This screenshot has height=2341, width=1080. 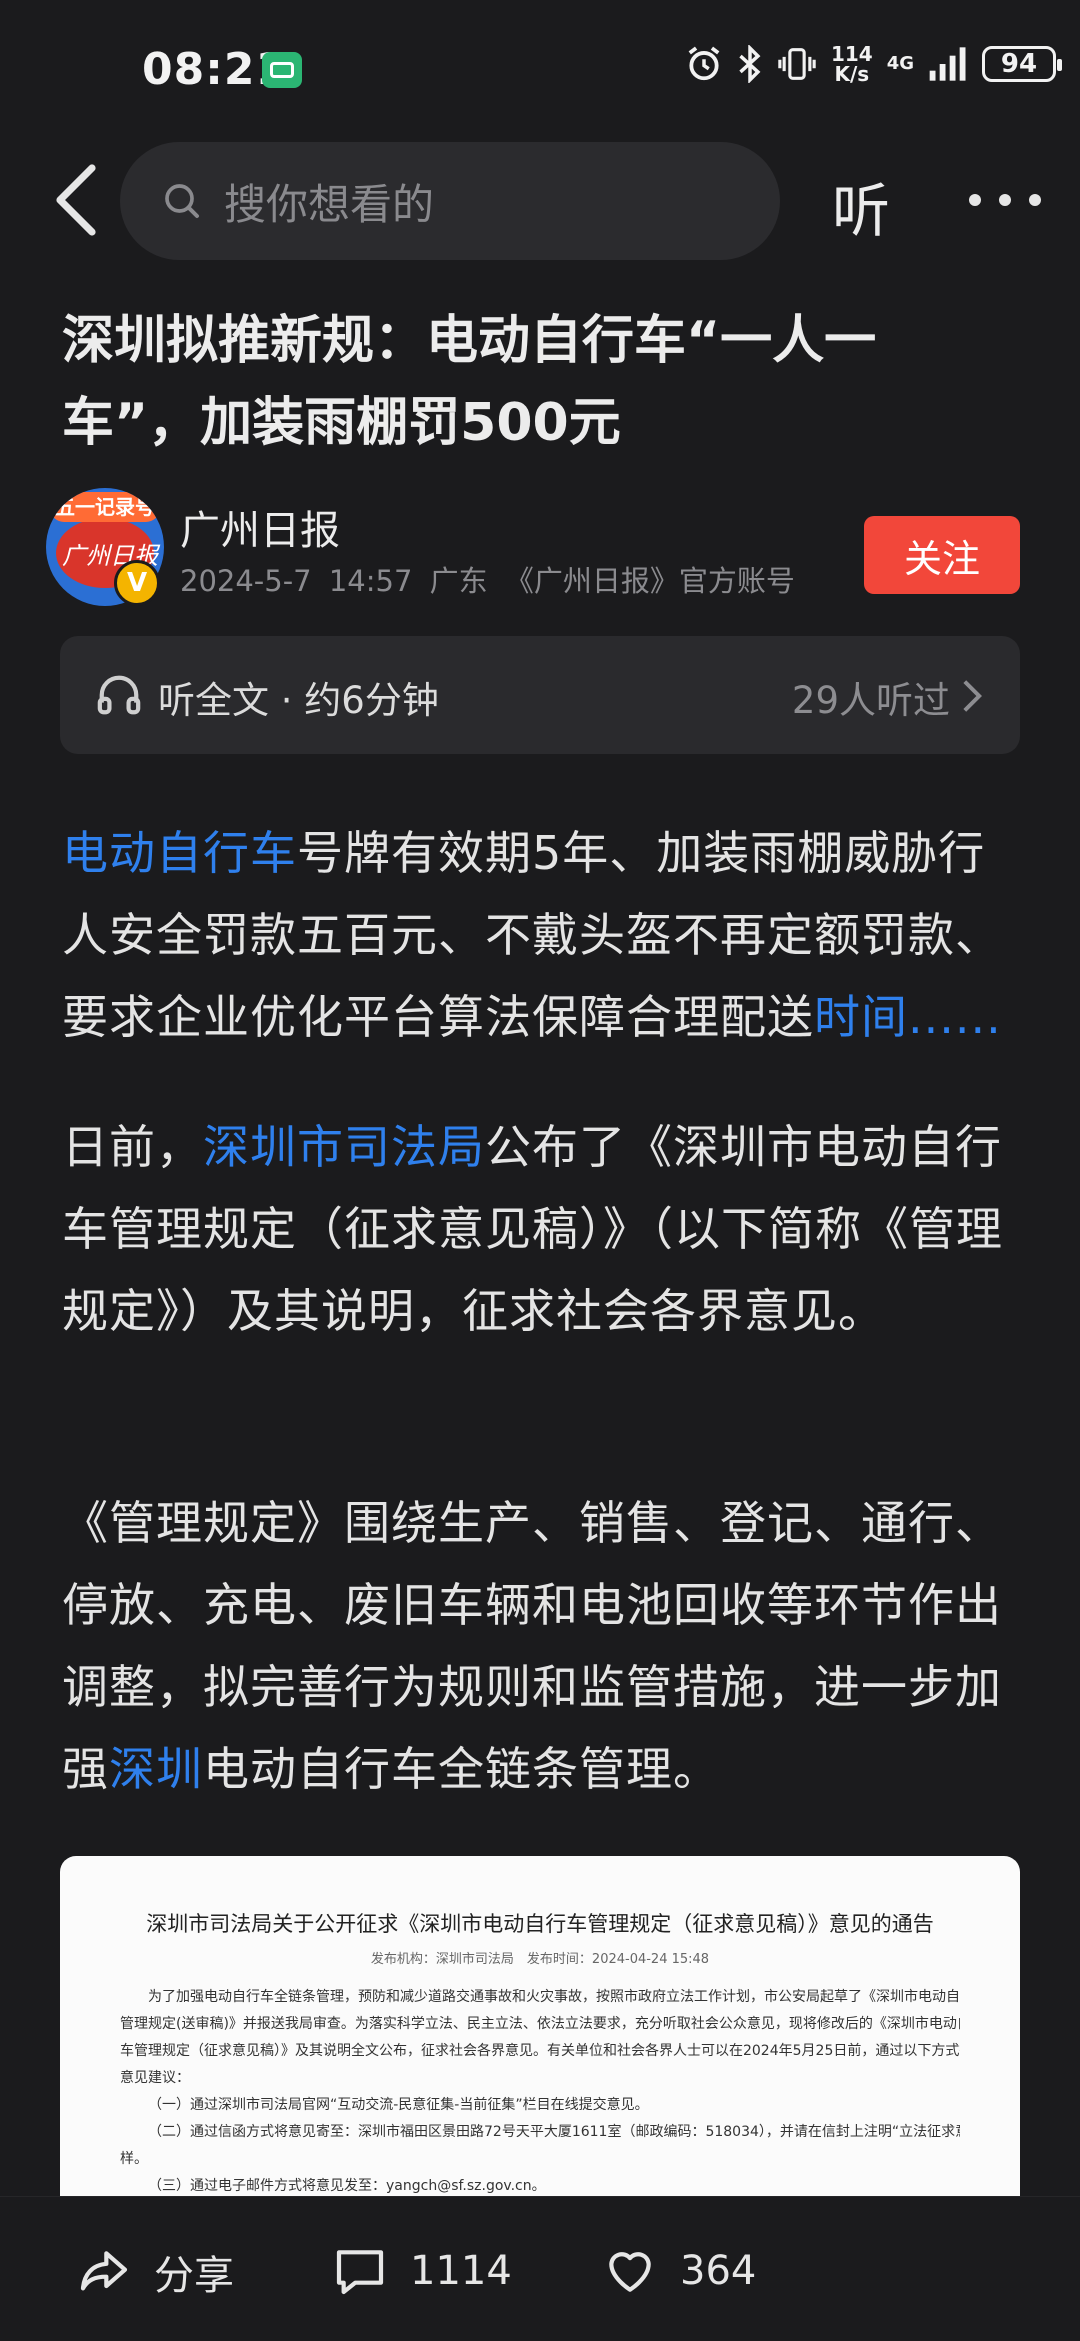 I want to click on search-placeholder: 搜你想看的, so click(x=329, y=204).